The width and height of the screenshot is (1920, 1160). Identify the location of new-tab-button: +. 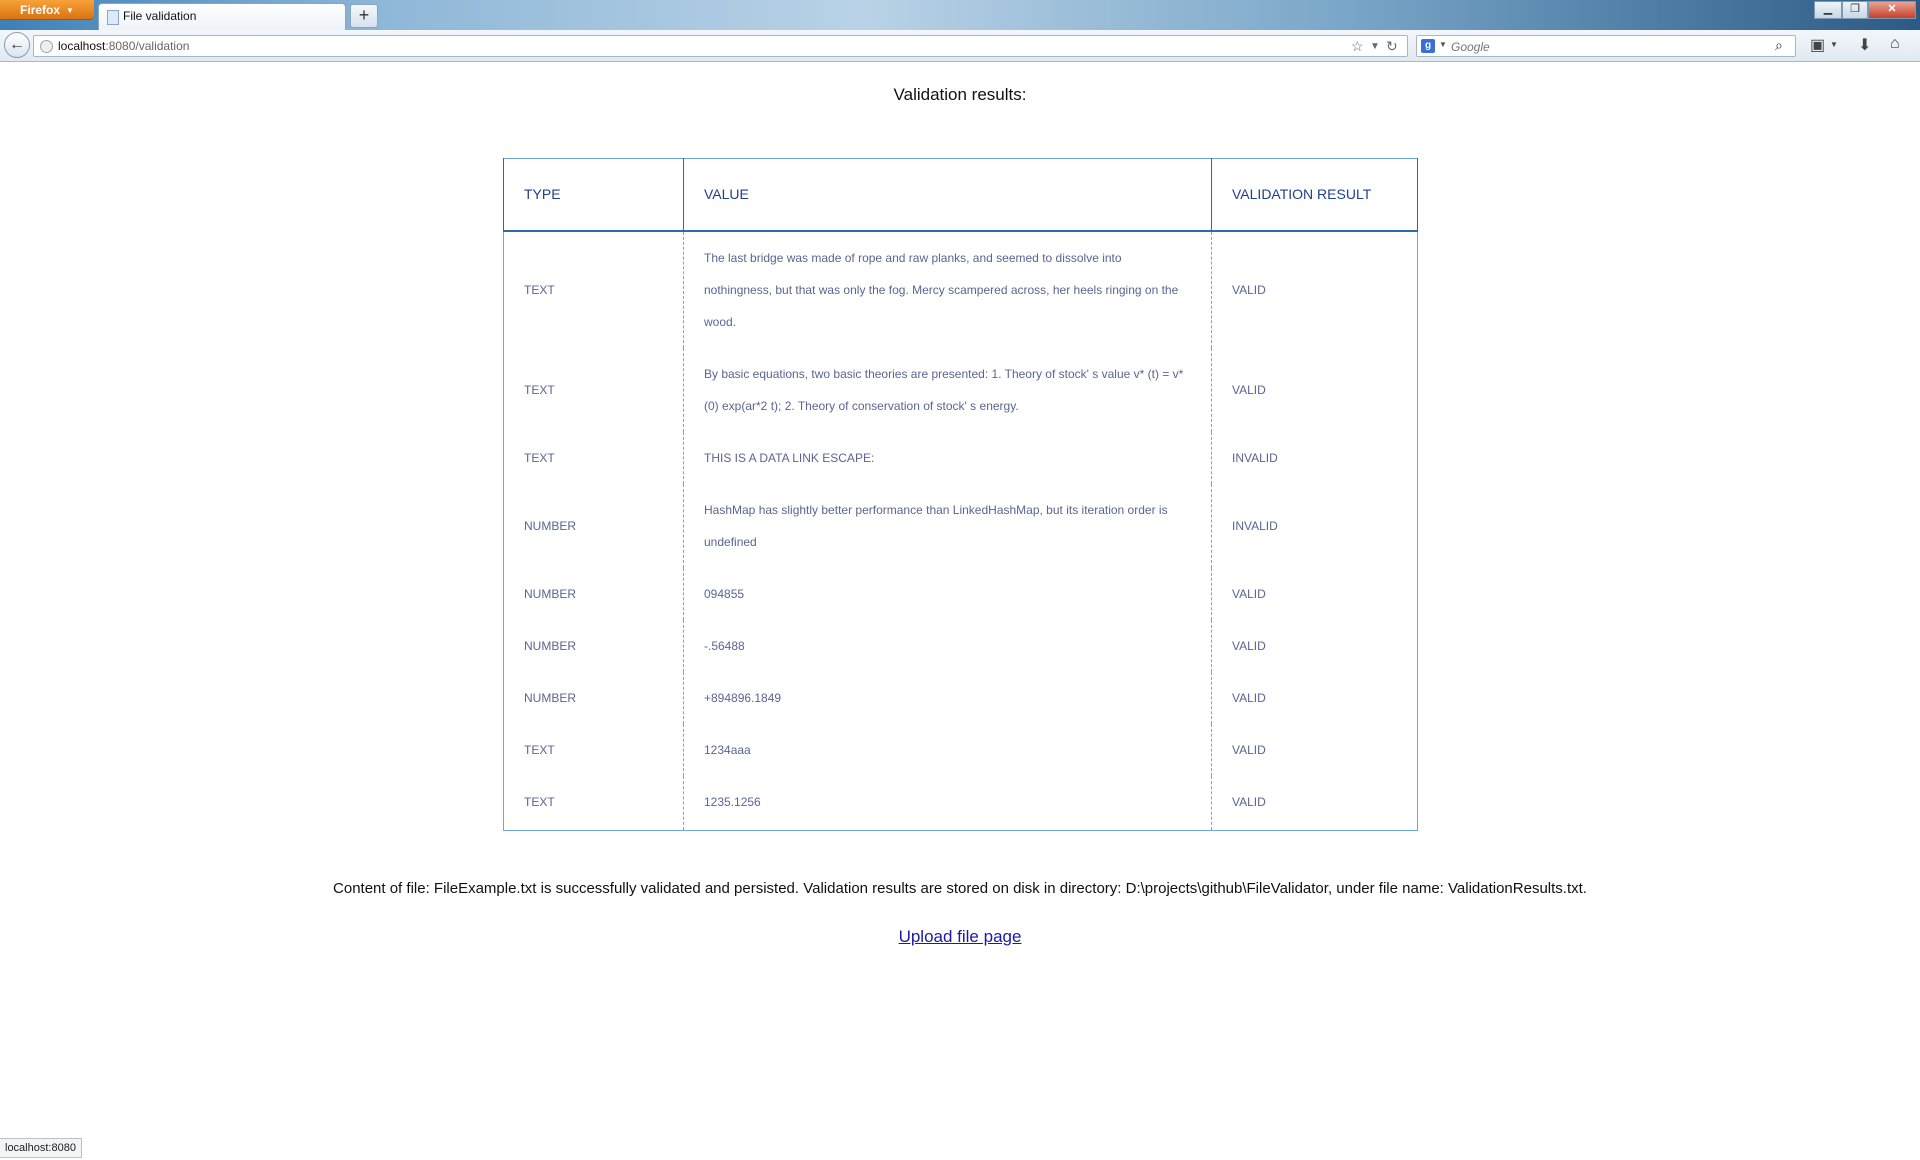
(364, 16).